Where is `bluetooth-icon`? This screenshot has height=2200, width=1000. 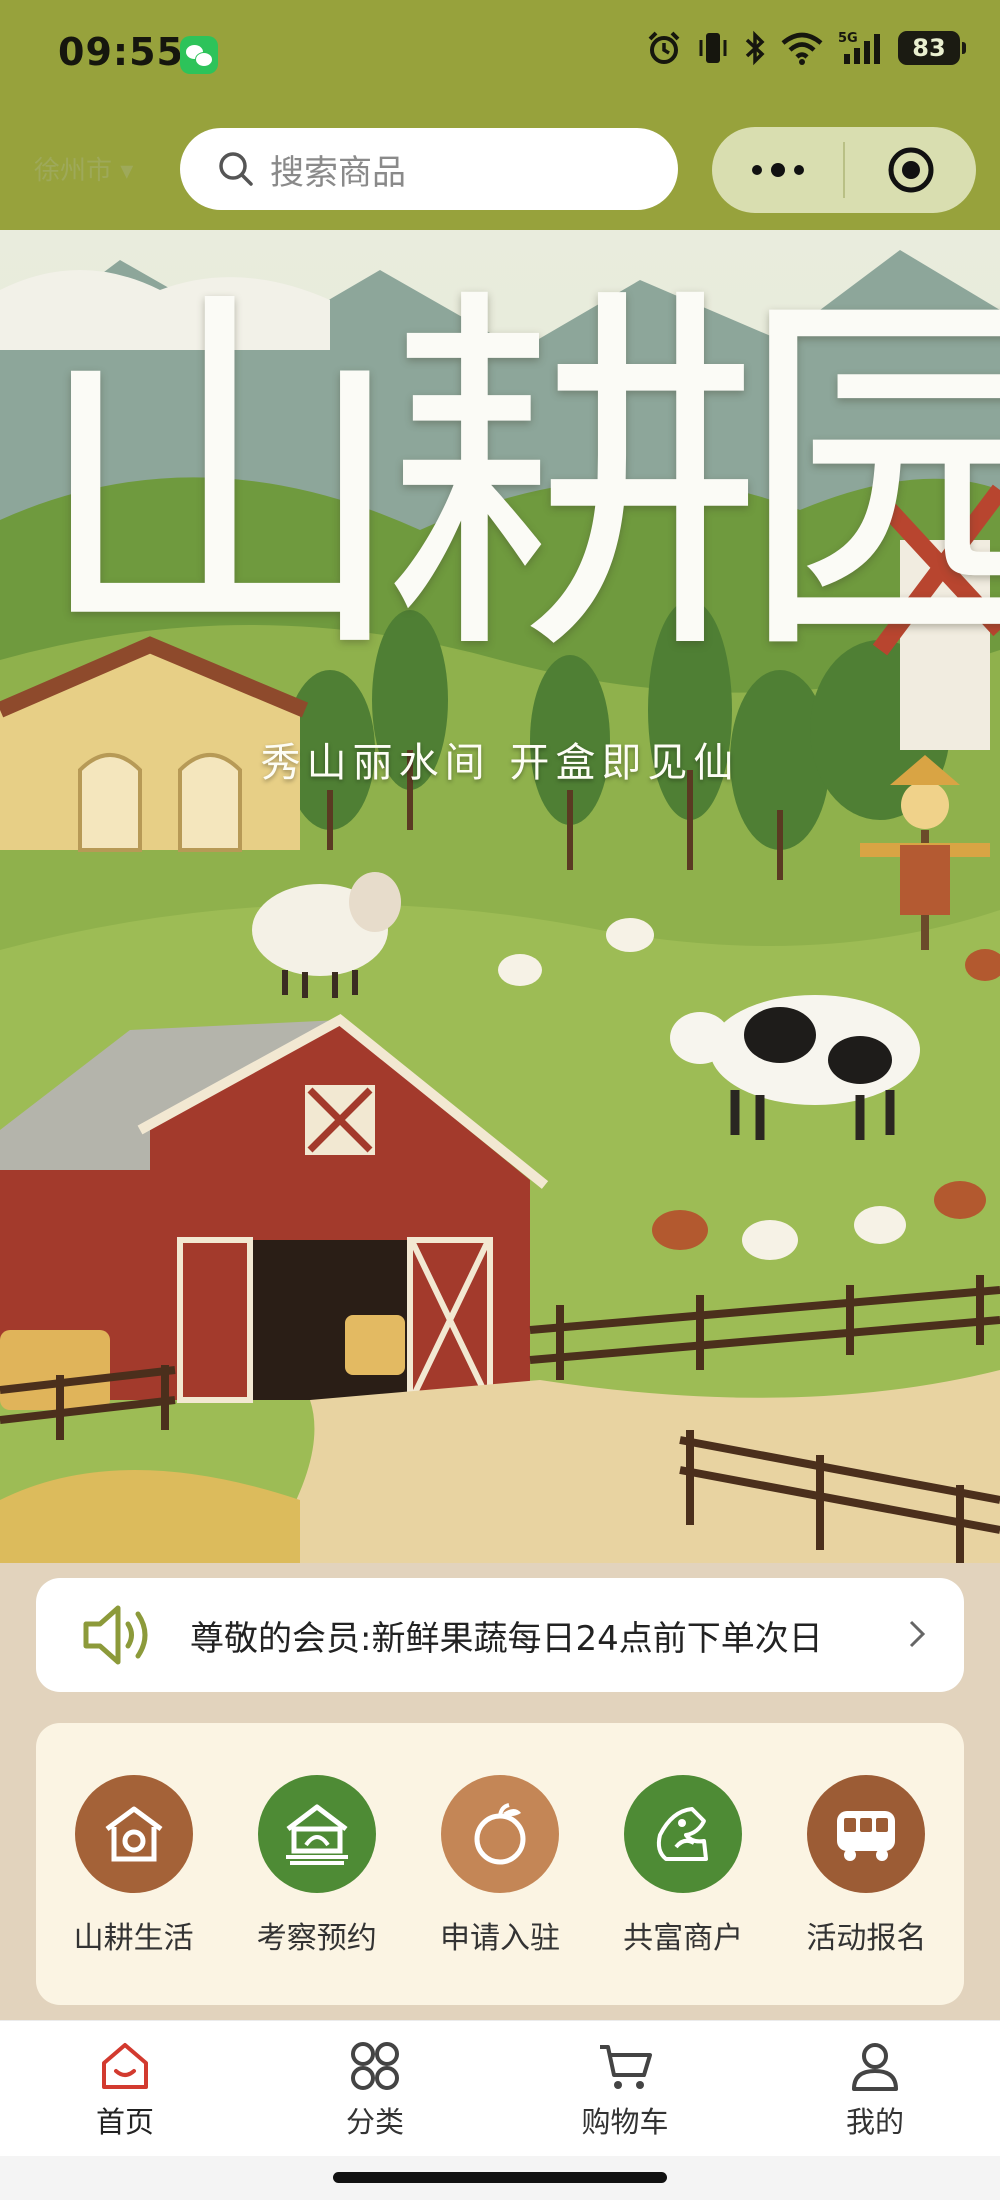
bluetooth-icon is located at coordinates (755, 48).